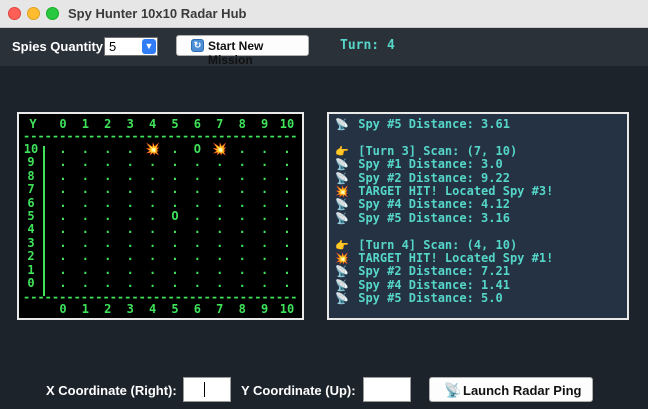  I want to click on launch-radar-ping-button: 📡 Launch Radar Ping, so click(511, 389).